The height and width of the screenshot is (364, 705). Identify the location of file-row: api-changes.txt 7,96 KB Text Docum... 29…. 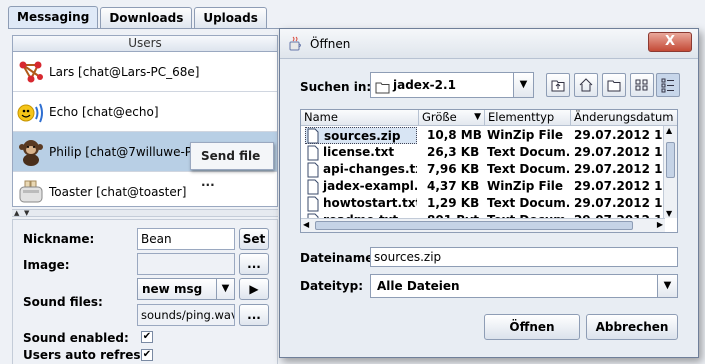
(482, 169).